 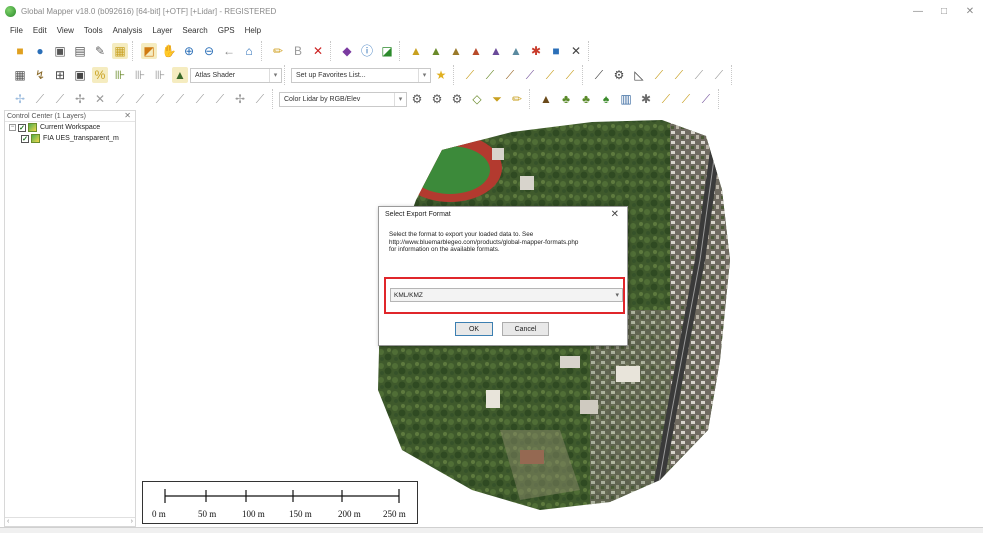 I want to click on building-icon: ▥, so click(x=626, y=99).